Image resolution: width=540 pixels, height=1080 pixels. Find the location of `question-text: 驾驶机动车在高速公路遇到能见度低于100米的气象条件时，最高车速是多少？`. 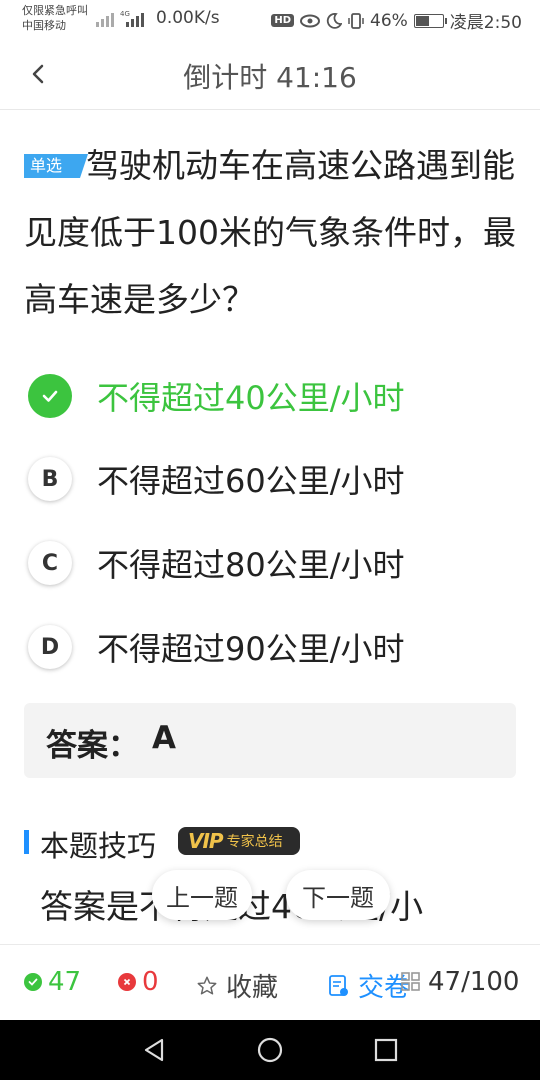

question-text: 驾驶机动车在高速公路遇到能见度低于100米的气象条件时，最高车速是多少？ is located at coordinates (270, 232).